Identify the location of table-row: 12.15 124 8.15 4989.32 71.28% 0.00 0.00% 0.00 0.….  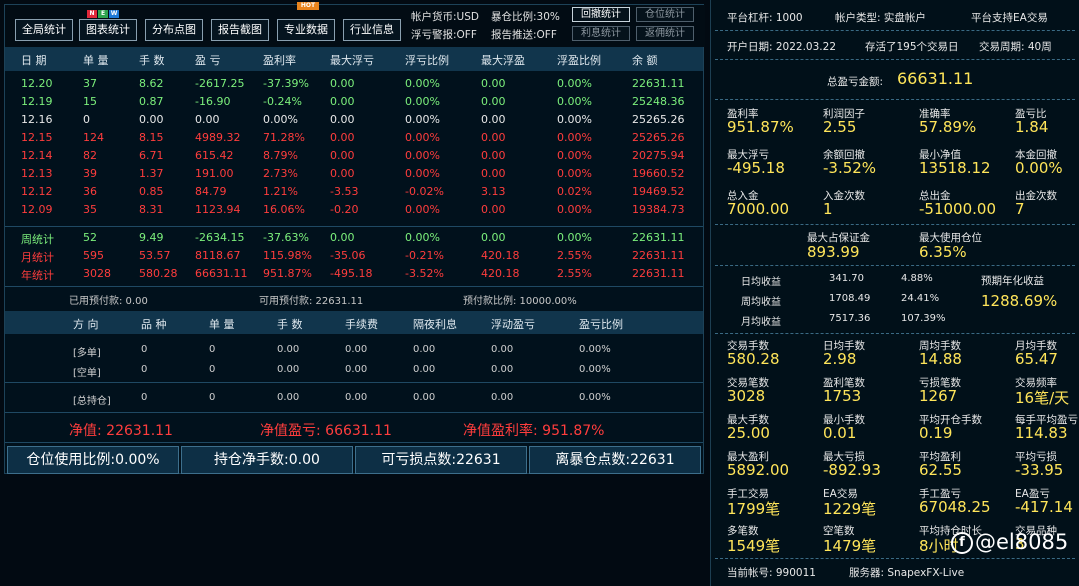
(354, 138).